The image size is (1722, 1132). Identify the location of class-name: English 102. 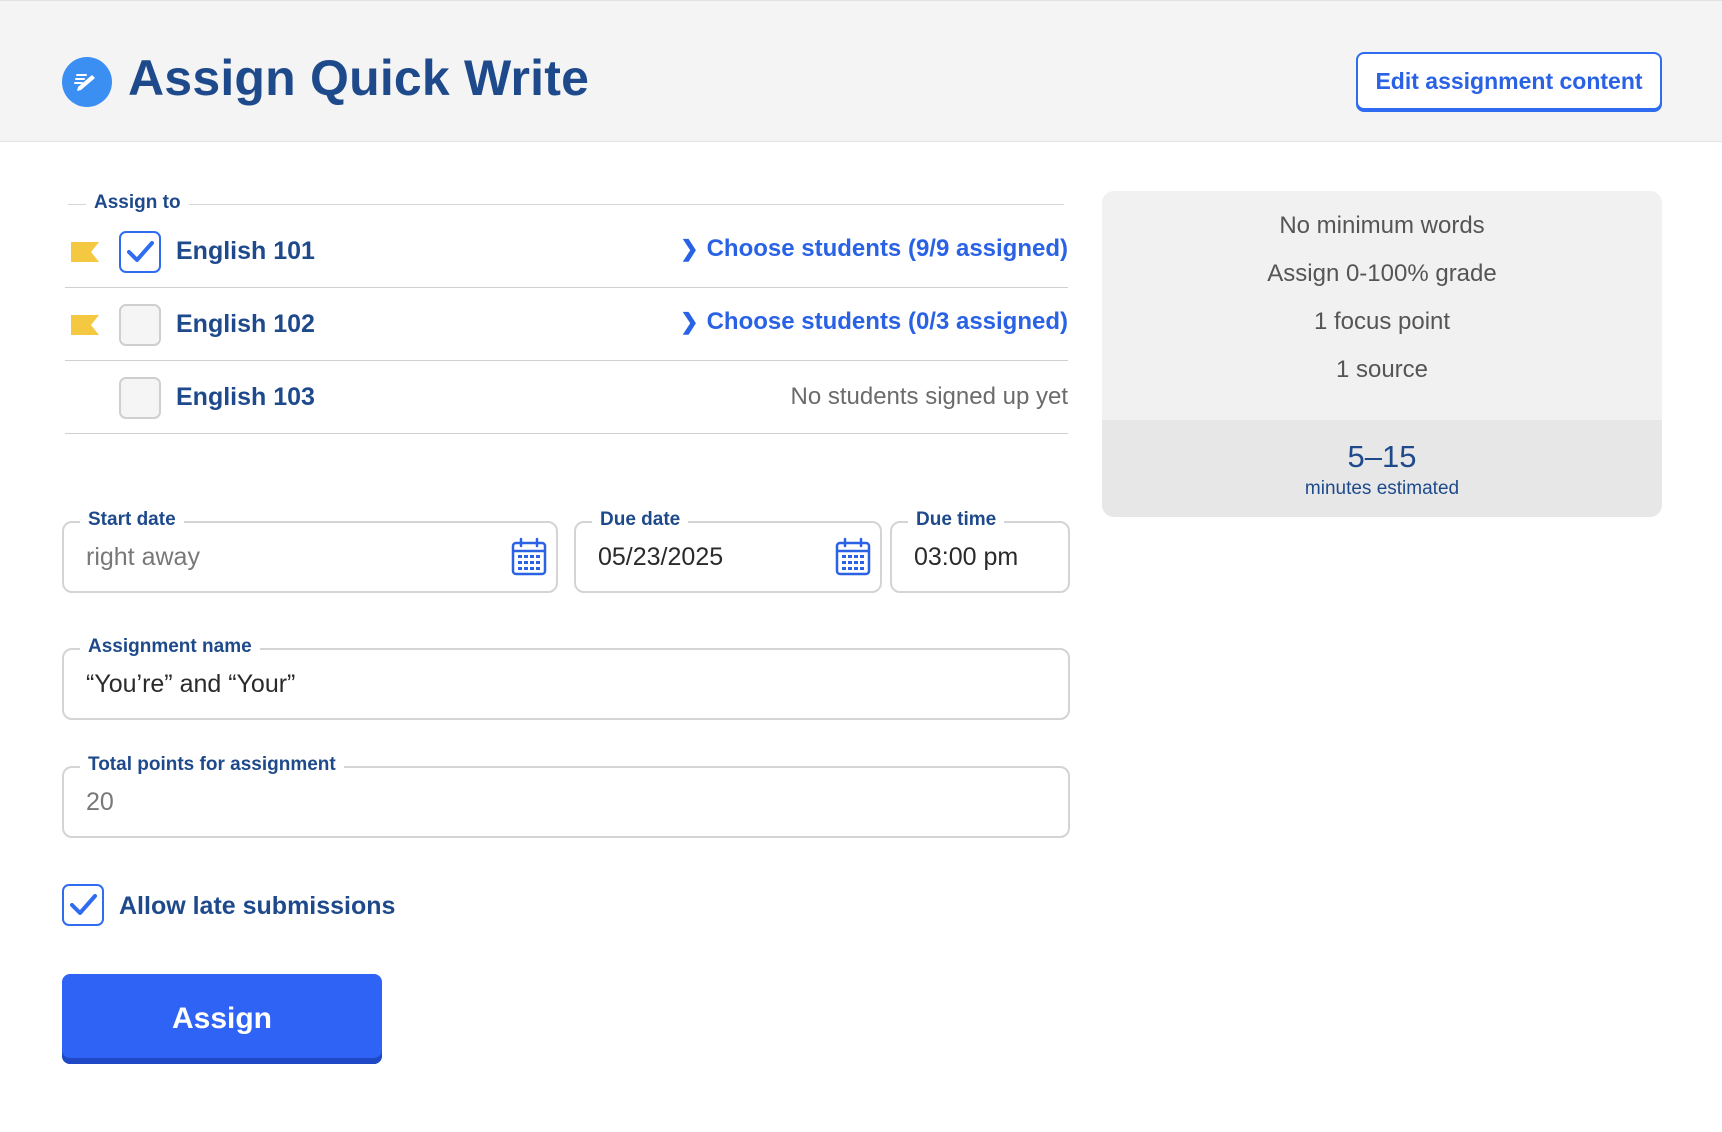
(245, 324).